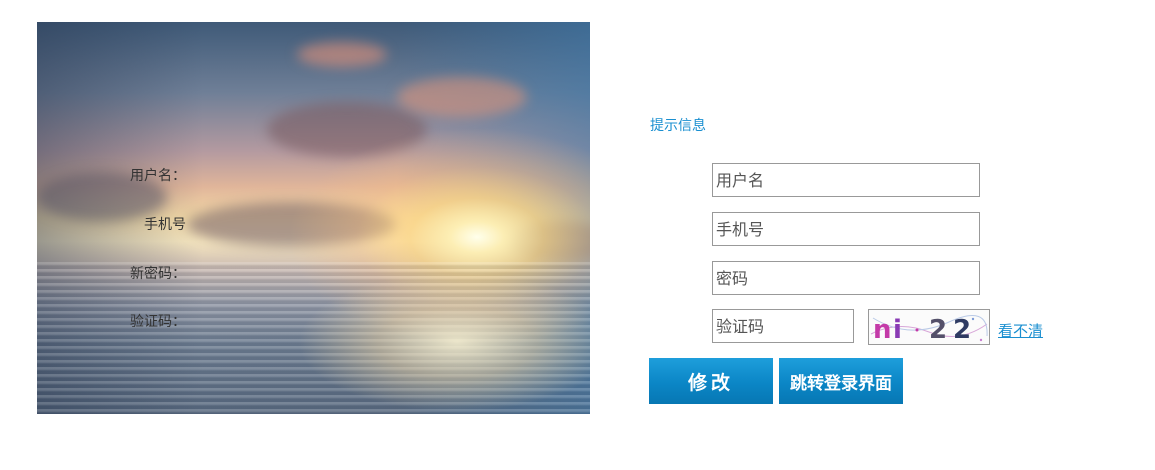 Image resolution: width=1155 pixels, height=470 pixels. What do you see at coordinates (1020, 330) in the screenshot?
I see `refresh-captcha-link: 看不清` at bounding box center [1020, 330].